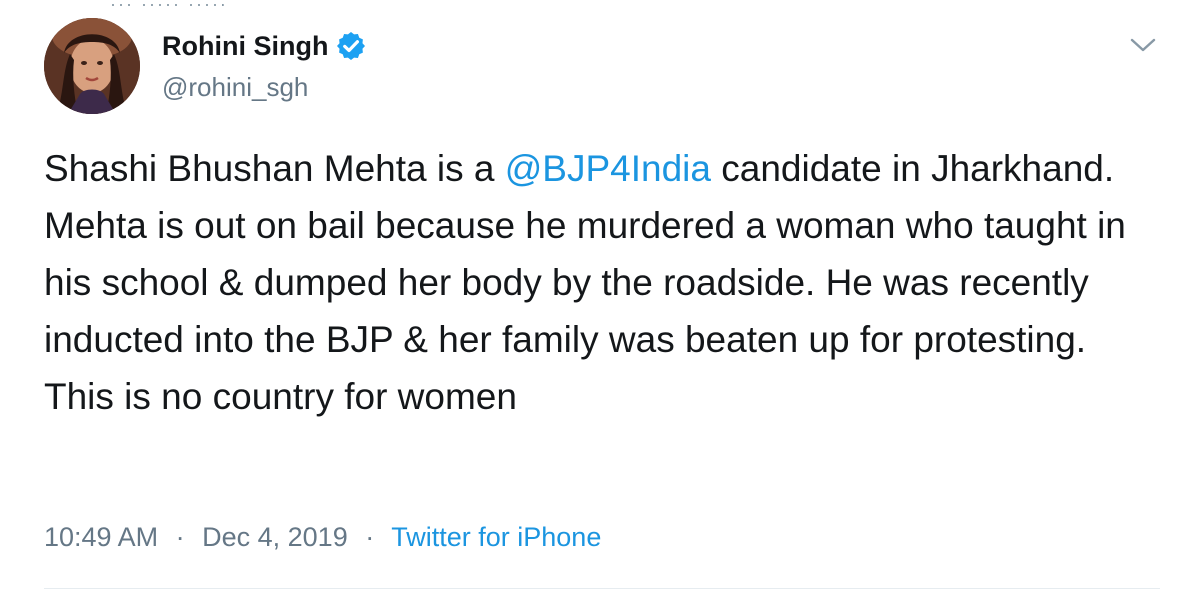 This screenshot has height=589, width=1200. Describe the element at coordinates (169, 7) in the screenshot. I see `cropped-header-text: ··· ····· ·····` at that location.